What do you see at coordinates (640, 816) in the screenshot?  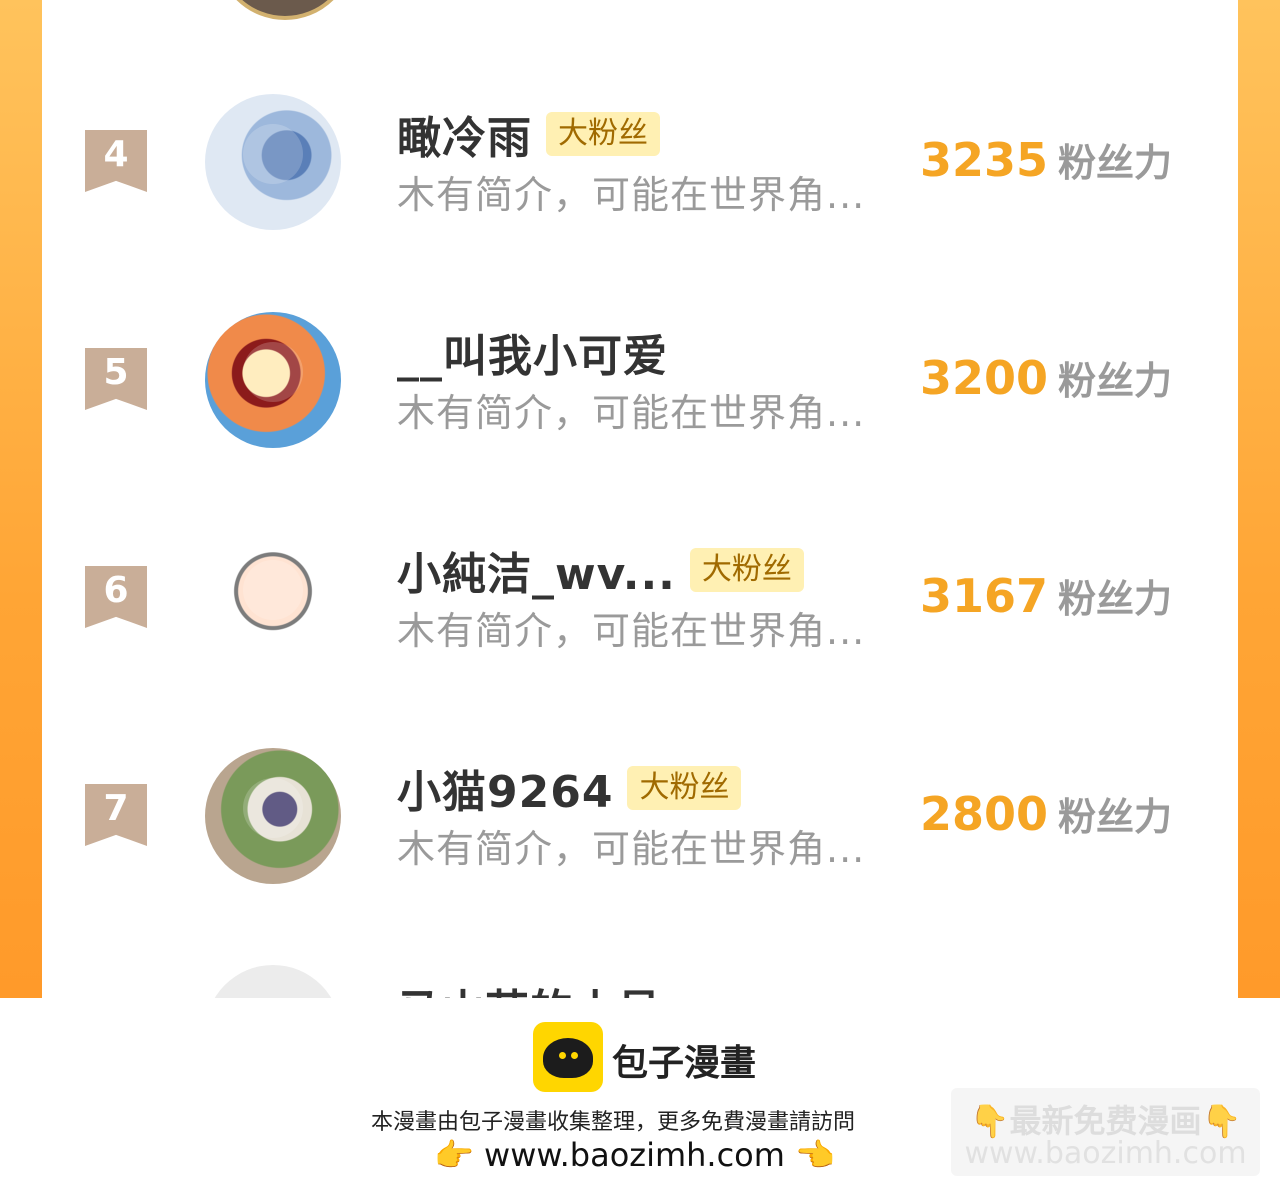 I see `leaderboard-row: 7 小猫9264 大粉丝 木有简介，可能在世界角... 2800 粉丝力` at bounding box center [640, 816].